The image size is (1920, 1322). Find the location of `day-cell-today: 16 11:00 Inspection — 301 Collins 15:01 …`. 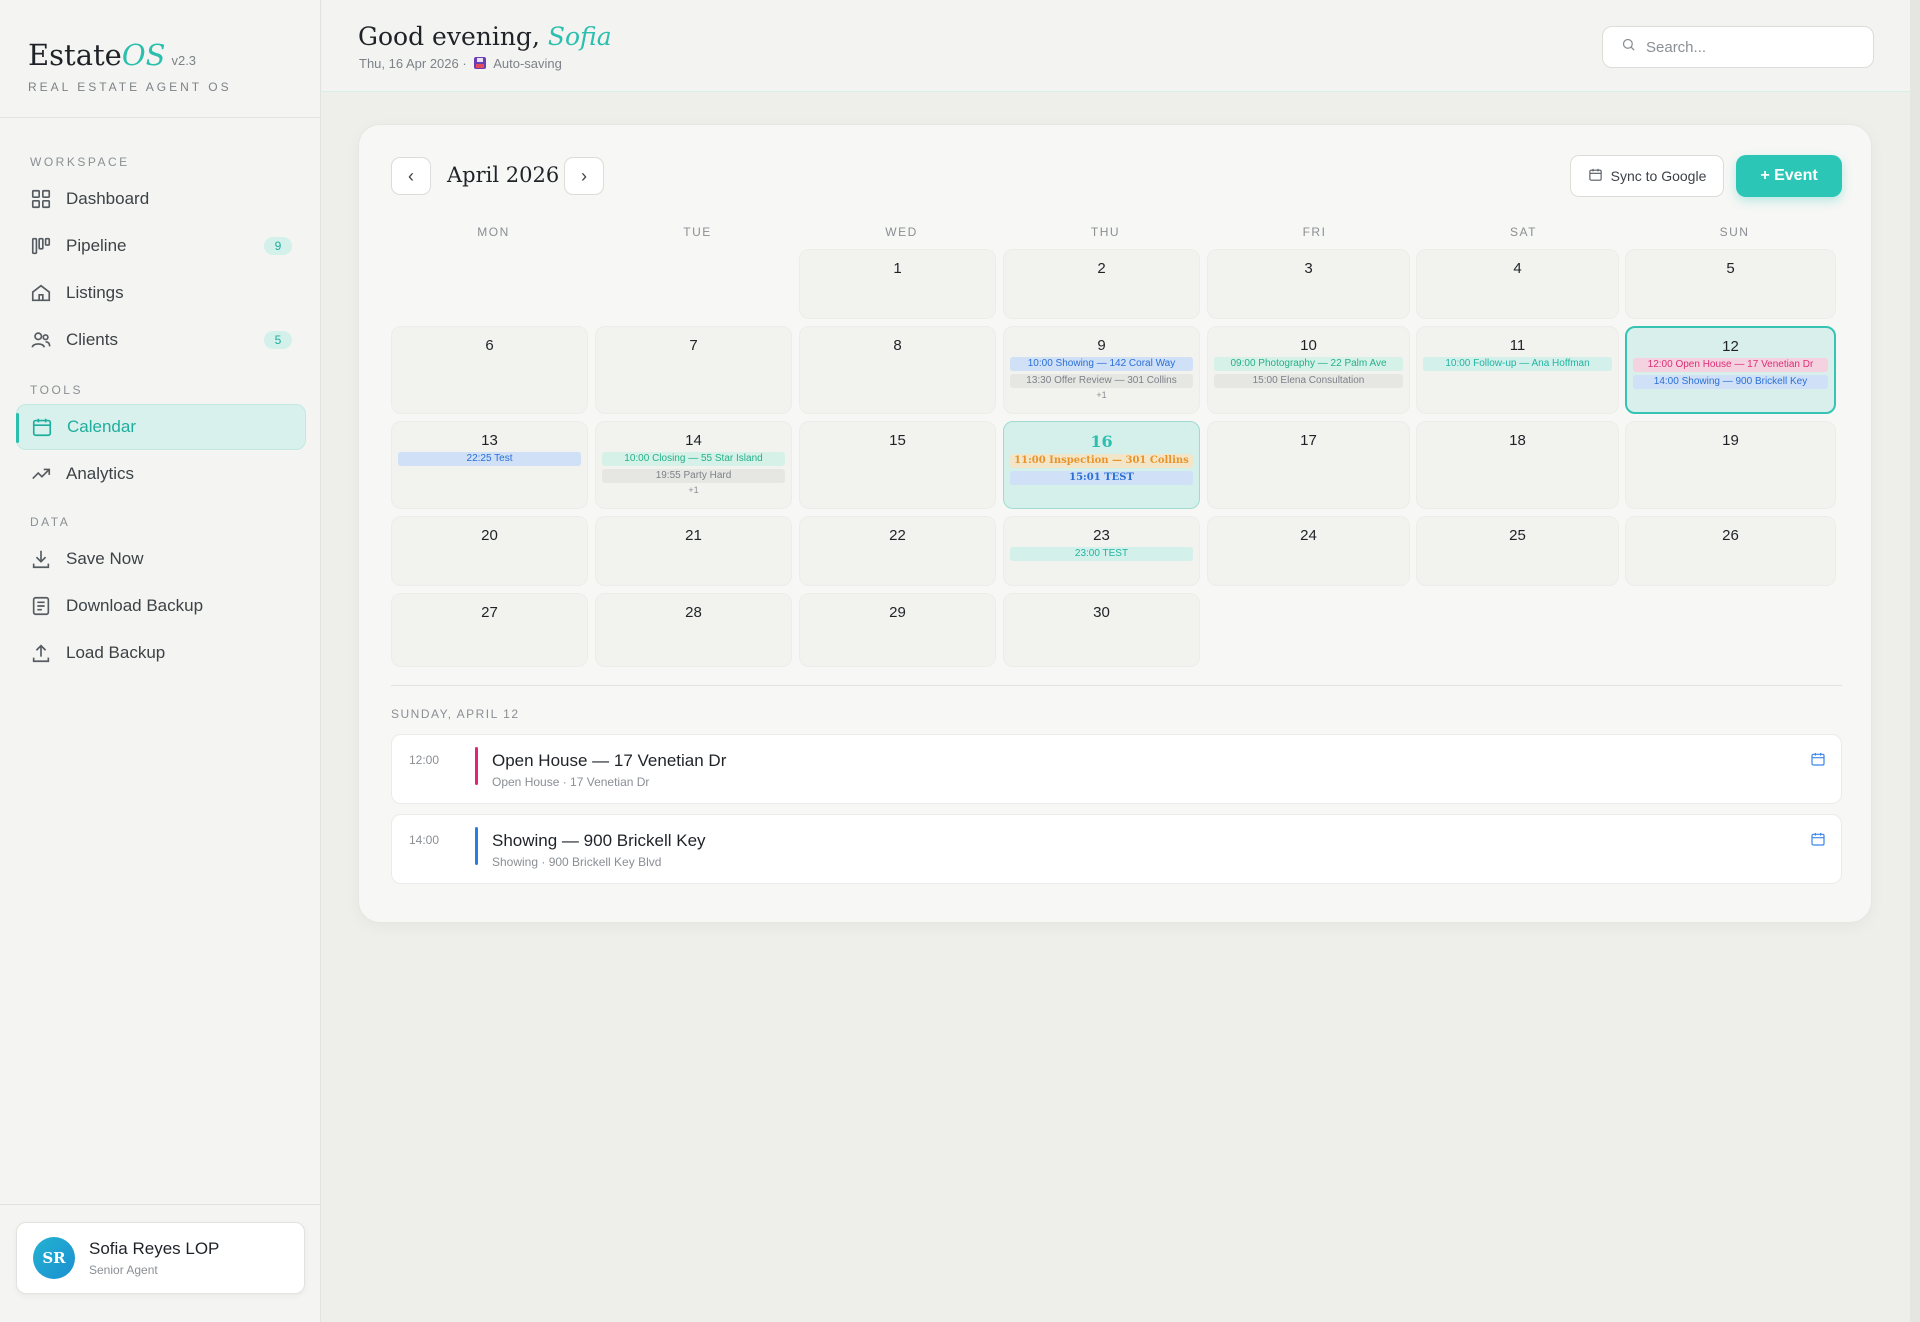

day-cell-today: 16 11:00 Inspection — 301 Collins 15:01 … is located at coordinates (1101, 465).